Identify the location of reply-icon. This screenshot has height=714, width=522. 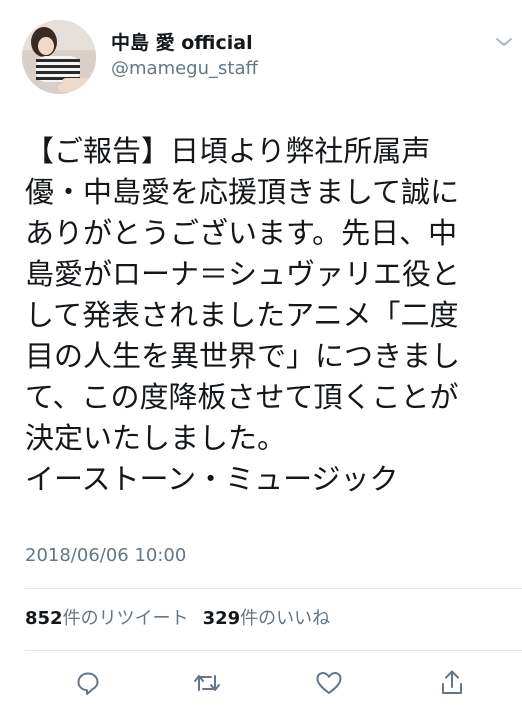
(88, 683).